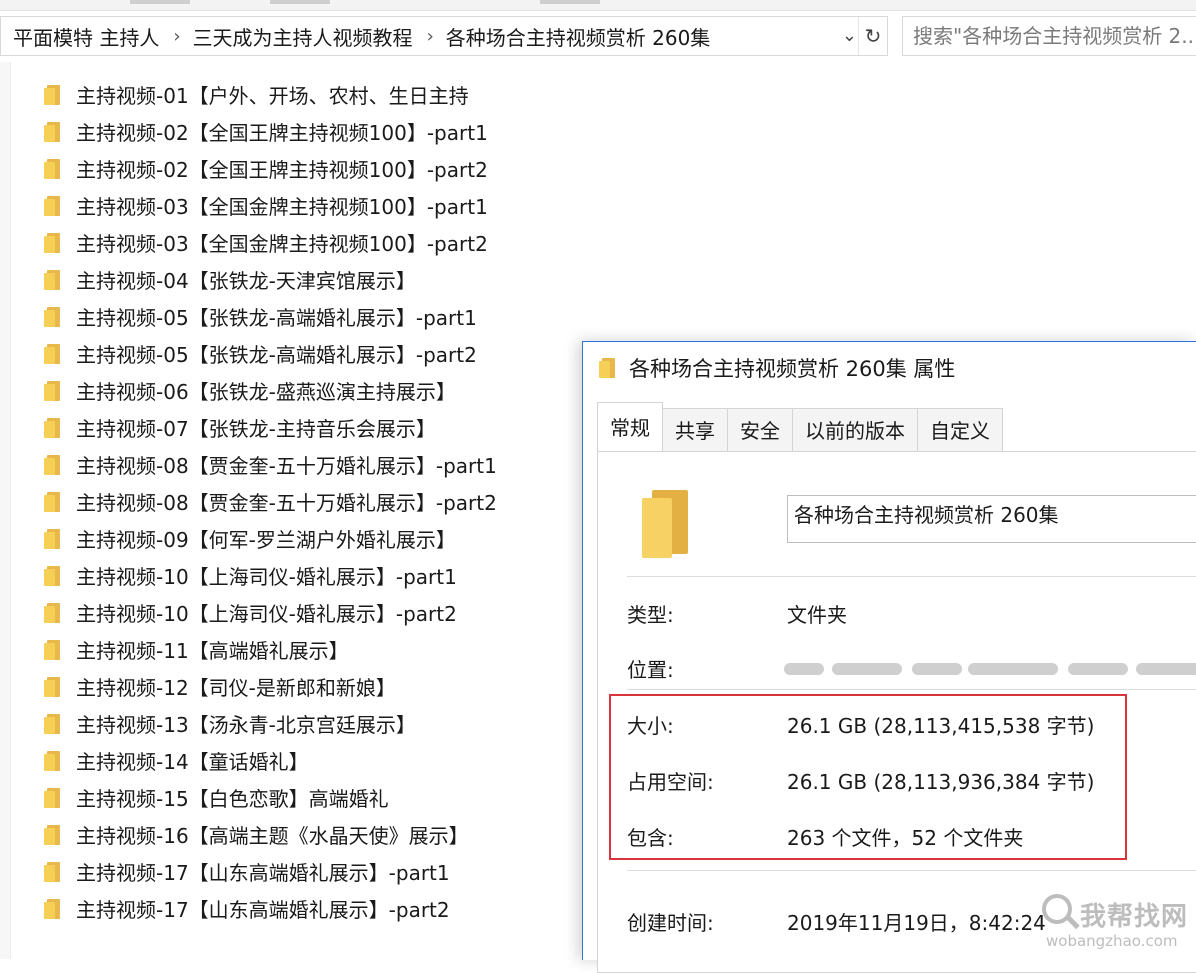 The image size is (1196, 973). I want to click on folder-list-item: 主持视频-13【汤永青-北京宫廷展示】, so click(270, 723).